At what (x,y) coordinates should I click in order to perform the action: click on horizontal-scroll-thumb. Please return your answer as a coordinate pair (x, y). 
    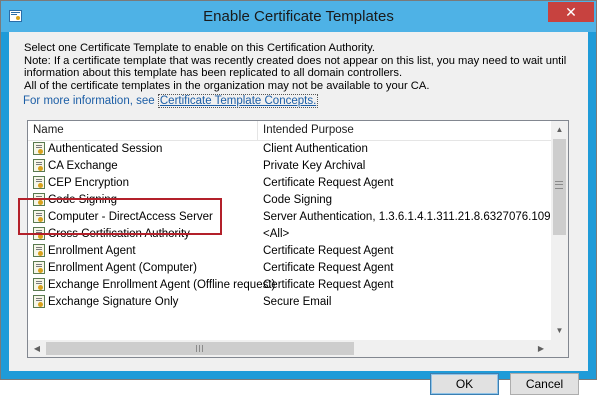
    Looking at the image, I should click on (200, 348).